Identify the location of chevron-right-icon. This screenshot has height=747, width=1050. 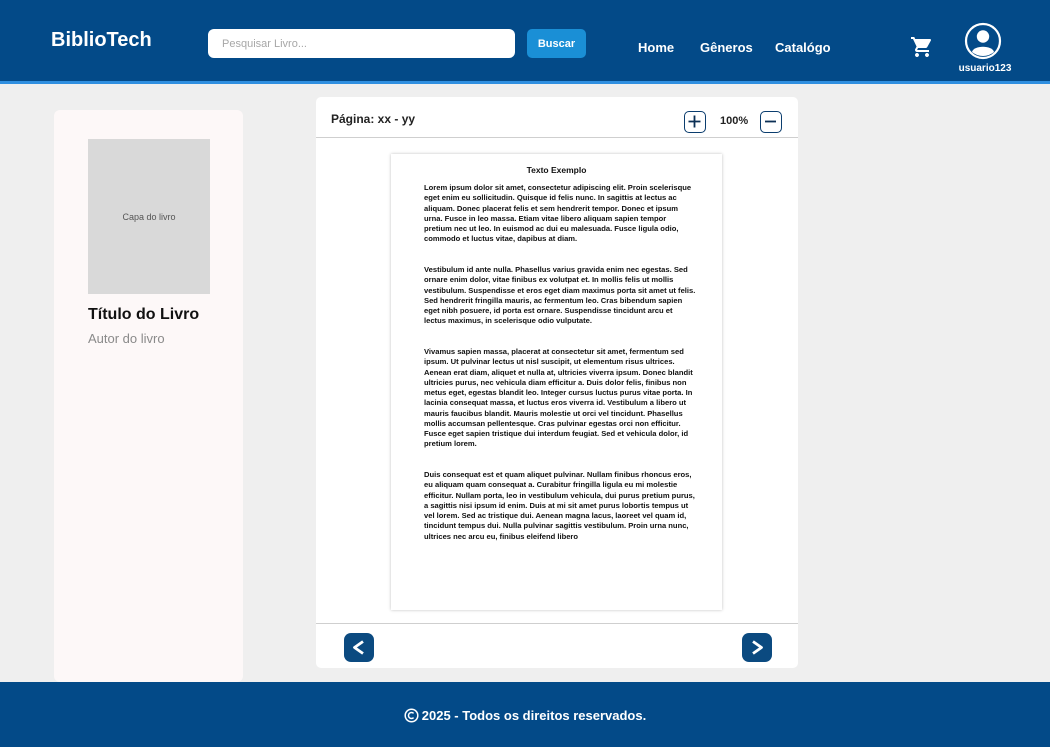
(757, 647).